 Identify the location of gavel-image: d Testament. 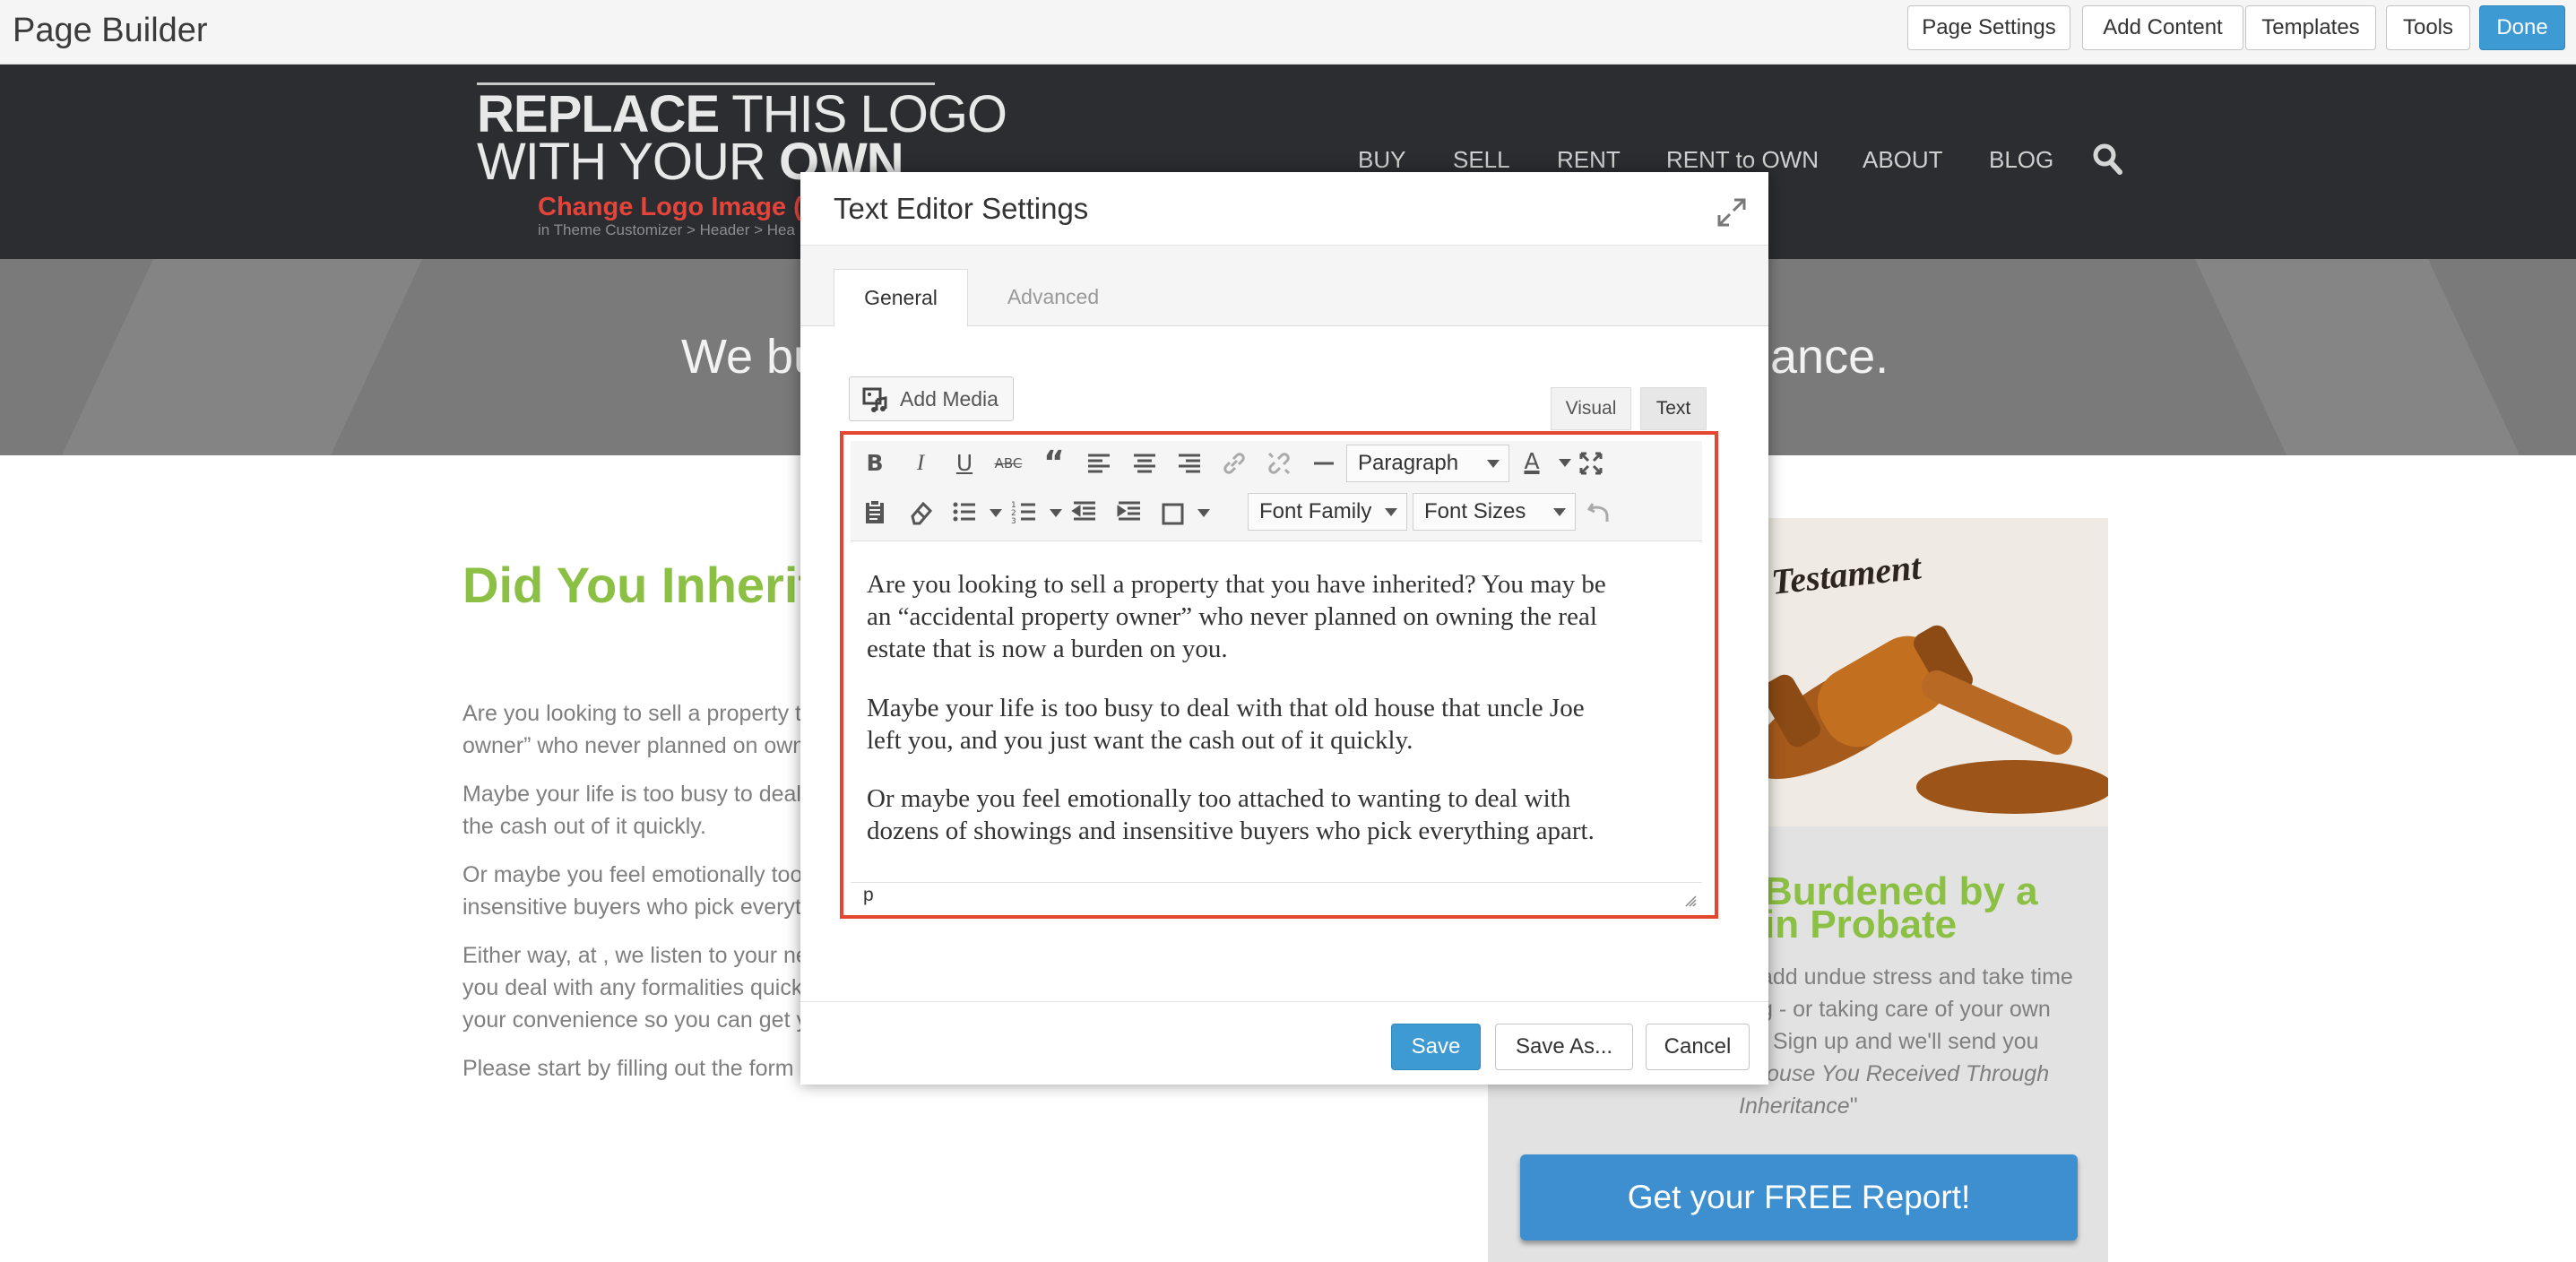
(1922, 672).